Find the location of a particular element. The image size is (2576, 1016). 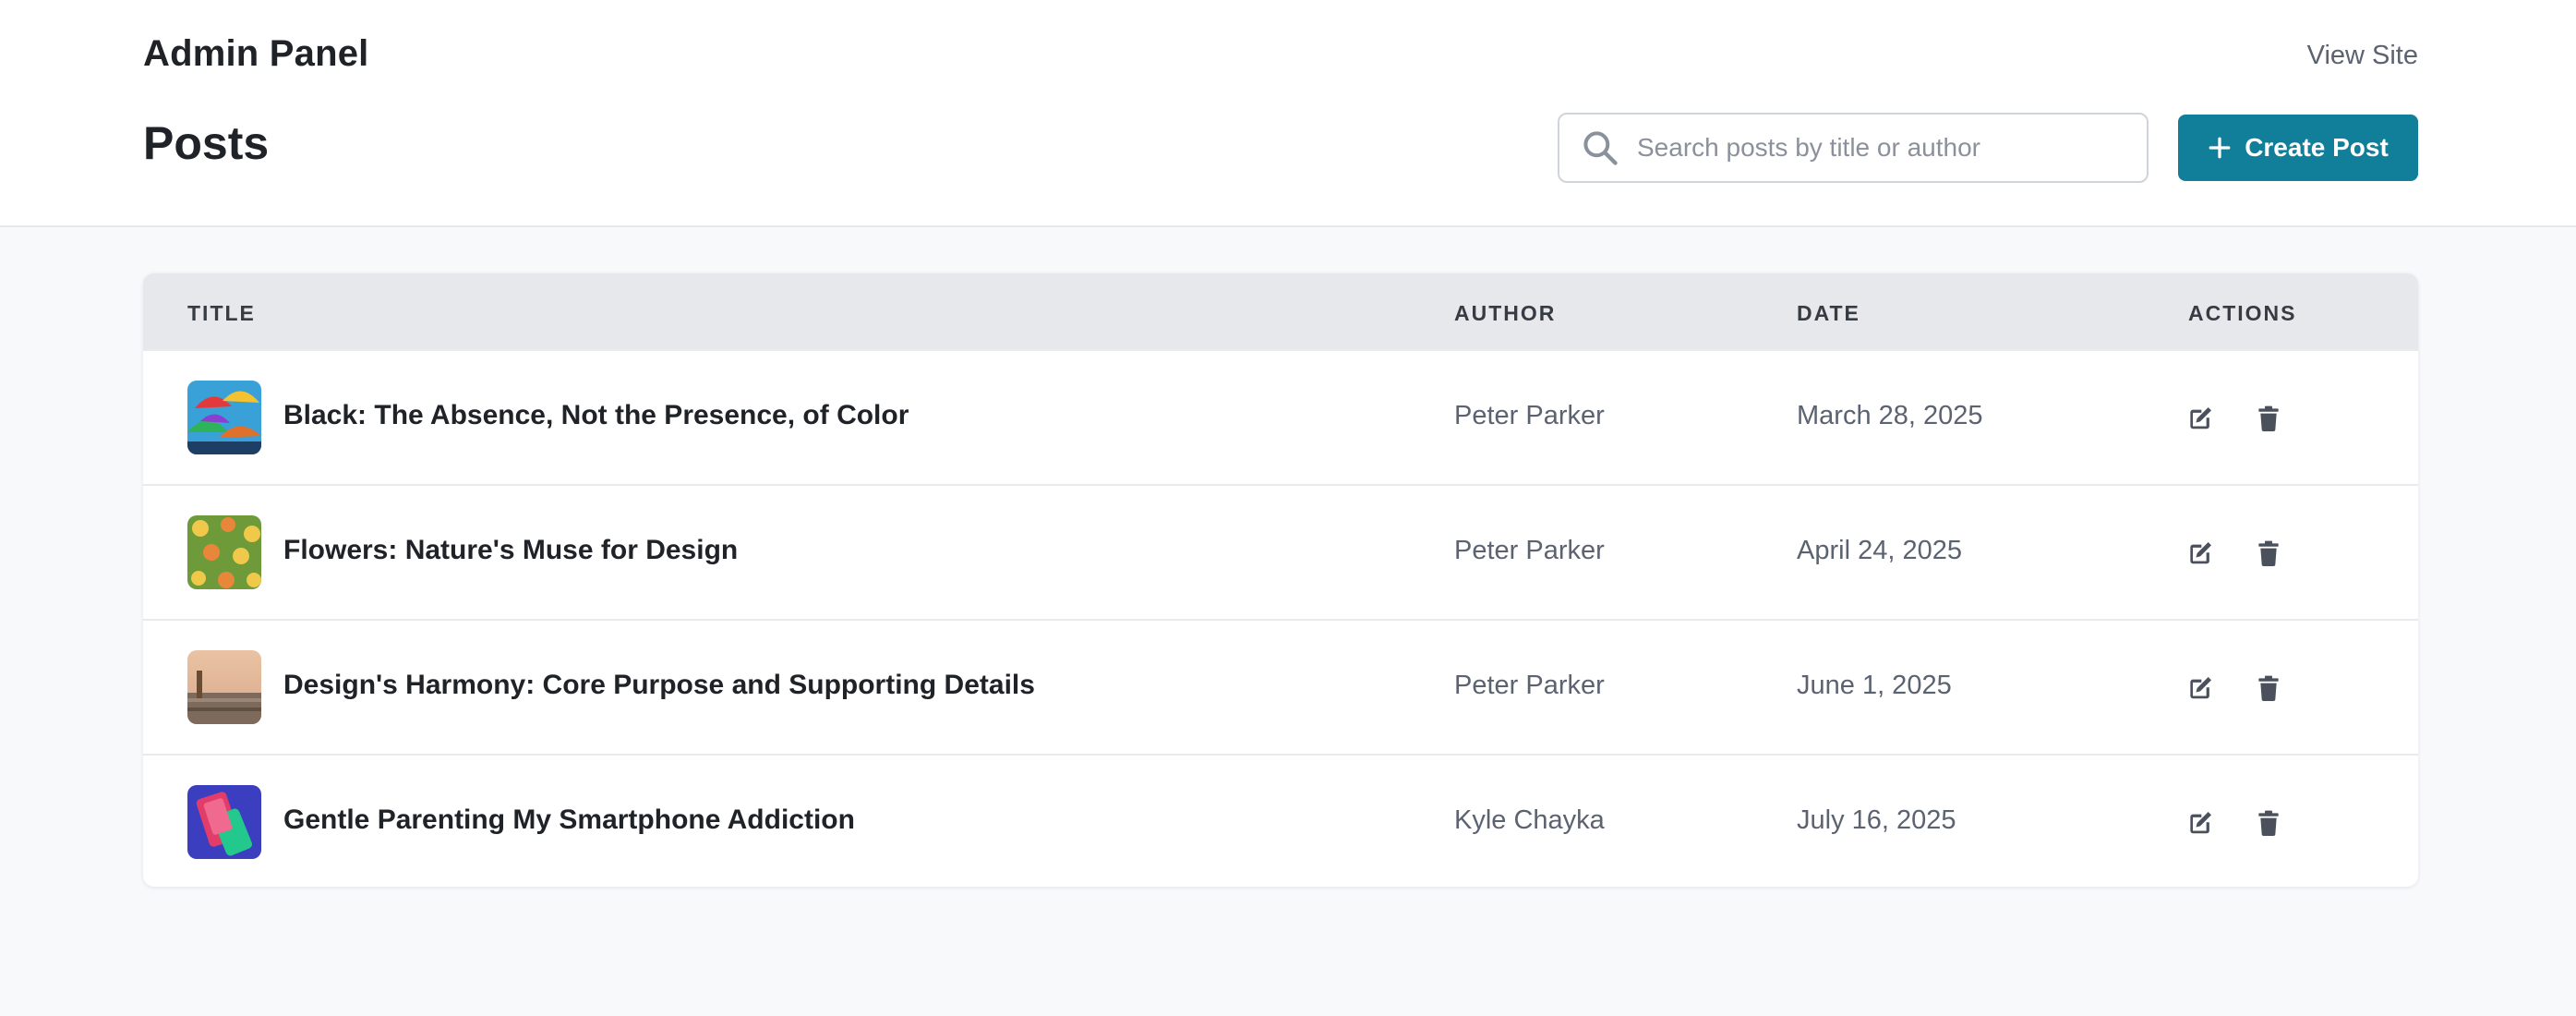

view-site-link: View Site is located at coordinates (2362, 56).